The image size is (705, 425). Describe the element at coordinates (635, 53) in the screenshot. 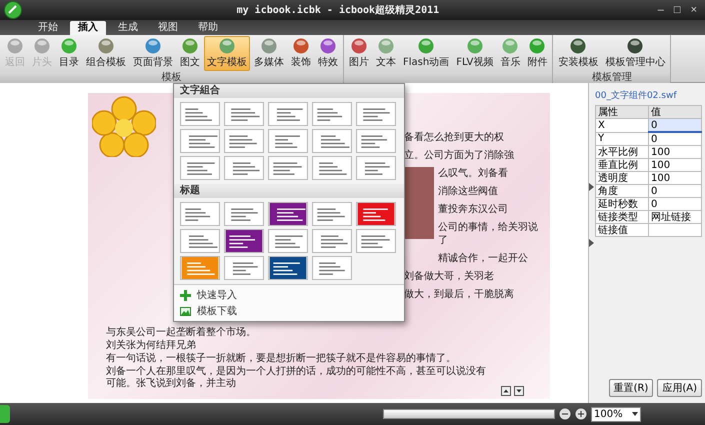

I see `ribbon-button: 模板管理中心` at that location.